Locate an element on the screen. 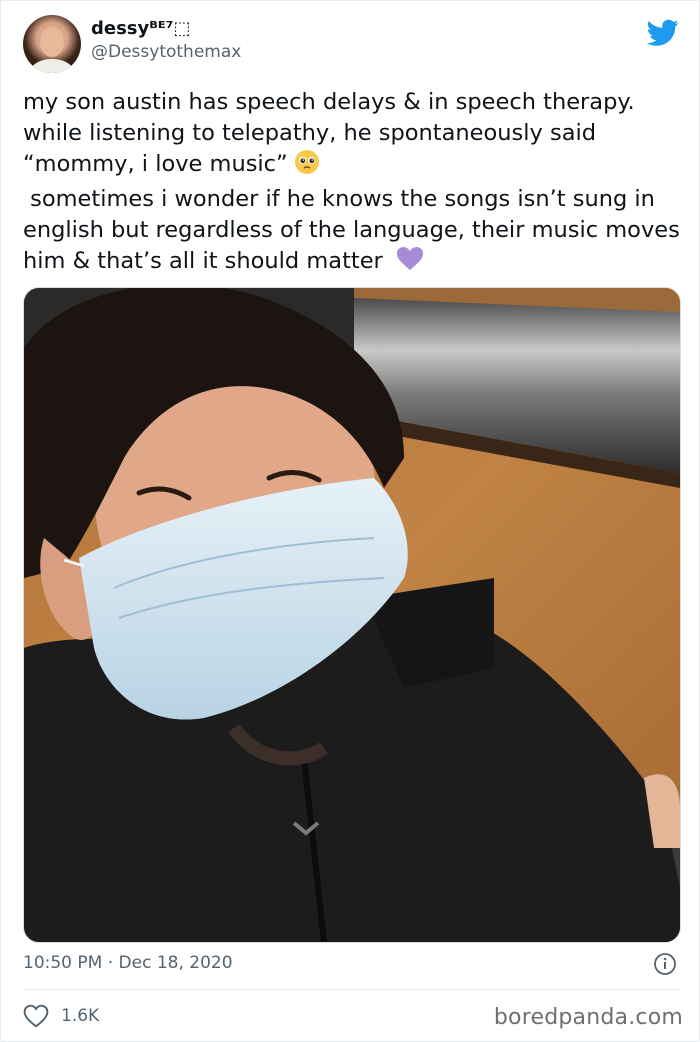  avatar-face is located at coordinates (52, 42).